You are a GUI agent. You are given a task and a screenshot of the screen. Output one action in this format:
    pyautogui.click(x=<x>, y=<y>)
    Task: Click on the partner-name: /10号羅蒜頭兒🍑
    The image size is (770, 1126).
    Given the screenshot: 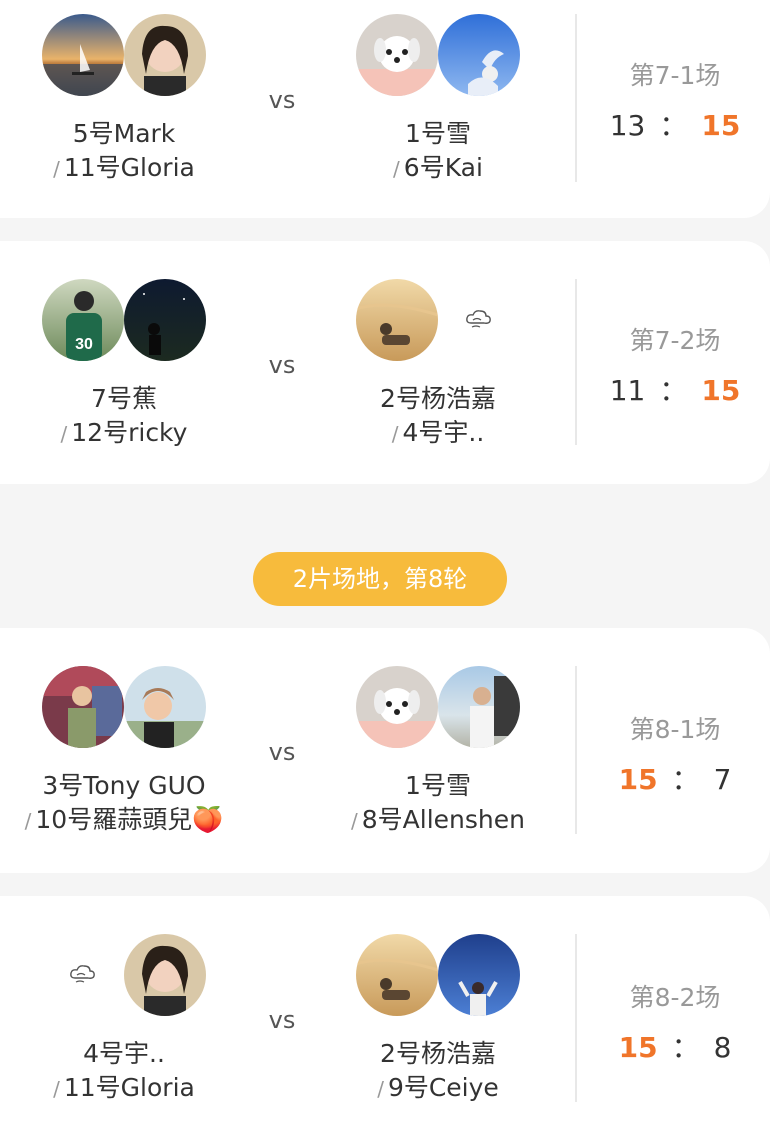 What is the action you would take?
    pyautogui.click(x=124, y=818)
    